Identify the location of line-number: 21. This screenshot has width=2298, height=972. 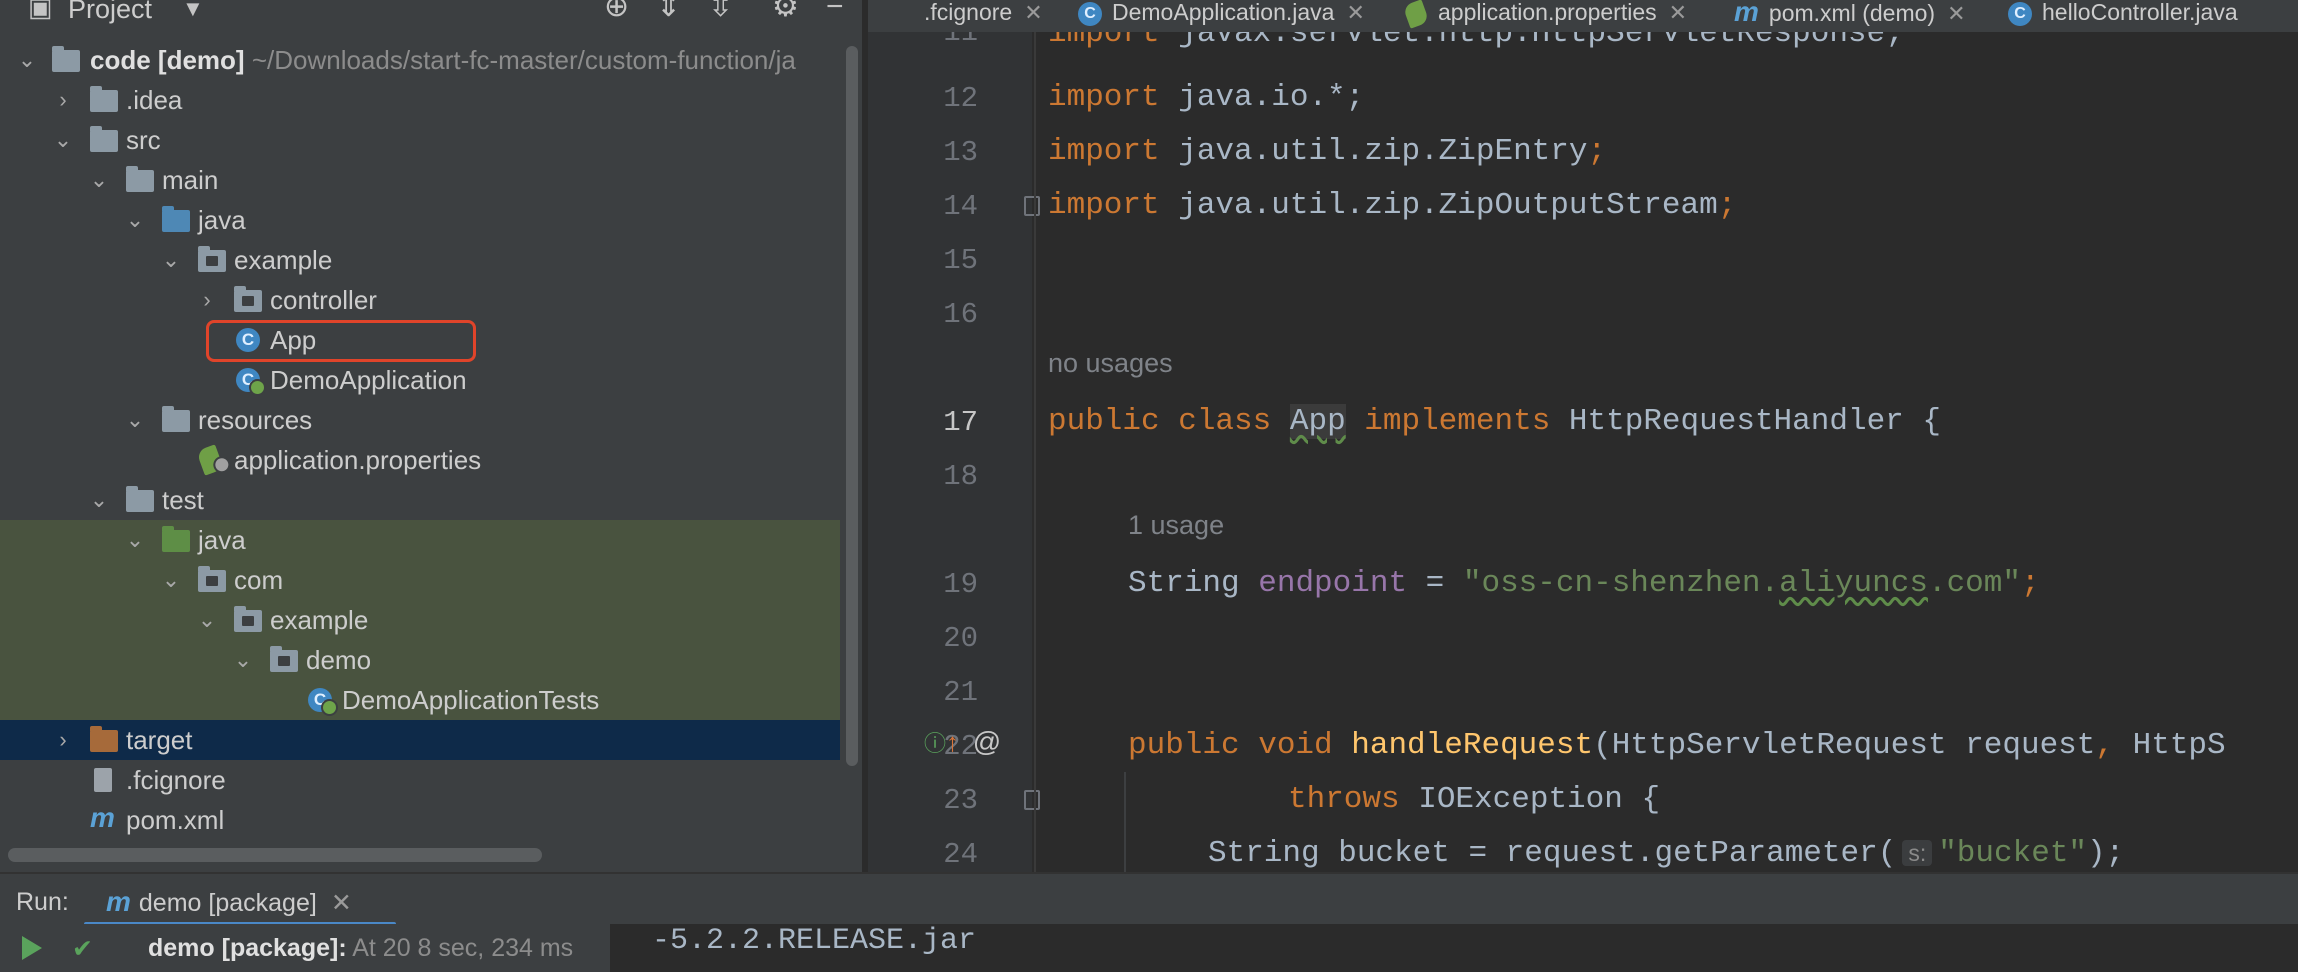
(960, 692).